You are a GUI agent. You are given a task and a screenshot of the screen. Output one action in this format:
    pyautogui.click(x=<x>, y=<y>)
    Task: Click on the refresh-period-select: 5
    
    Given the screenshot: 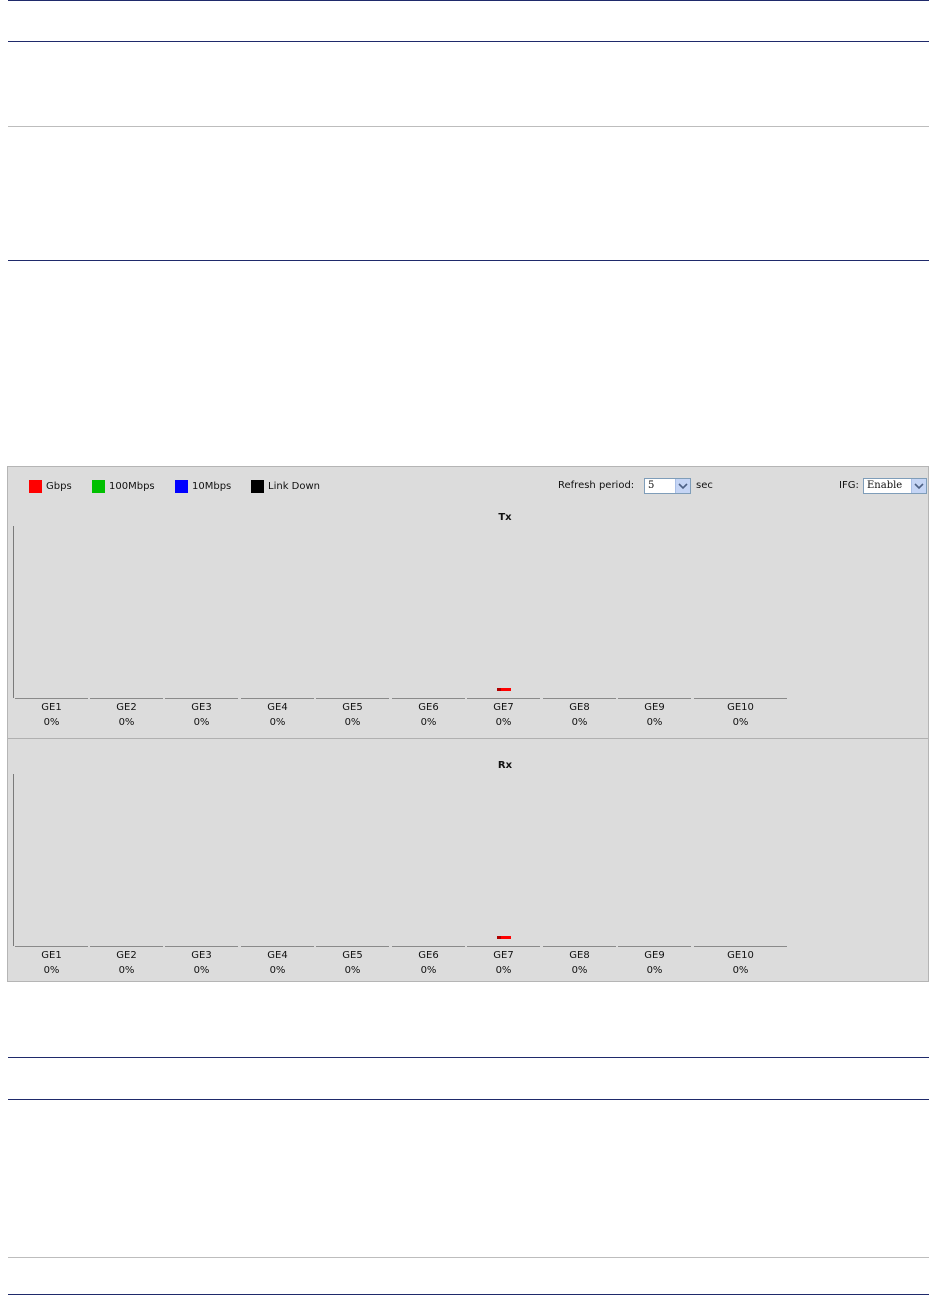 What is the action you would take?
    pyautogui.click(x=667, y=486)
    